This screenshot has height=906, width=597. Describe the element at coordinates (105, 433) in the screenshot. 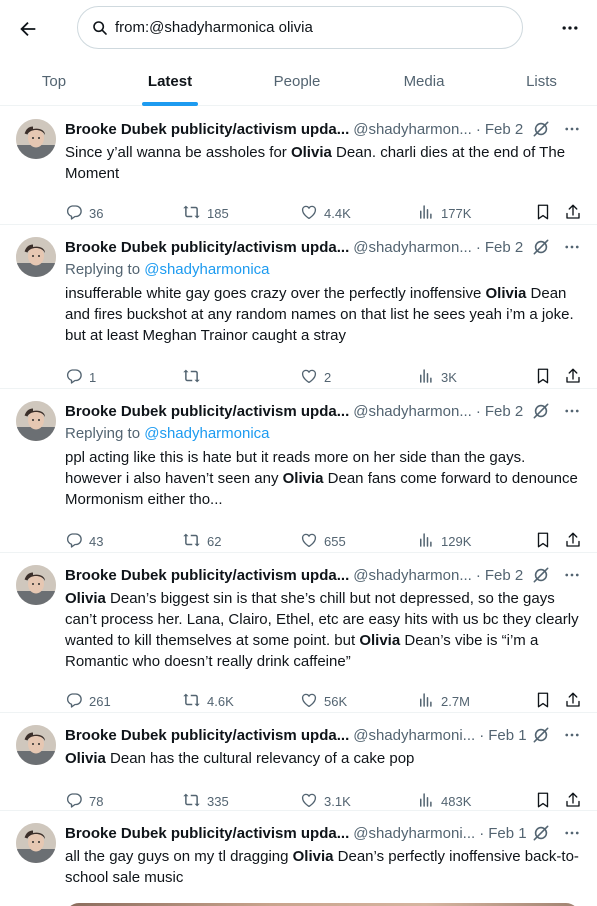

I see `replying-to-label: Replying to` at that location.